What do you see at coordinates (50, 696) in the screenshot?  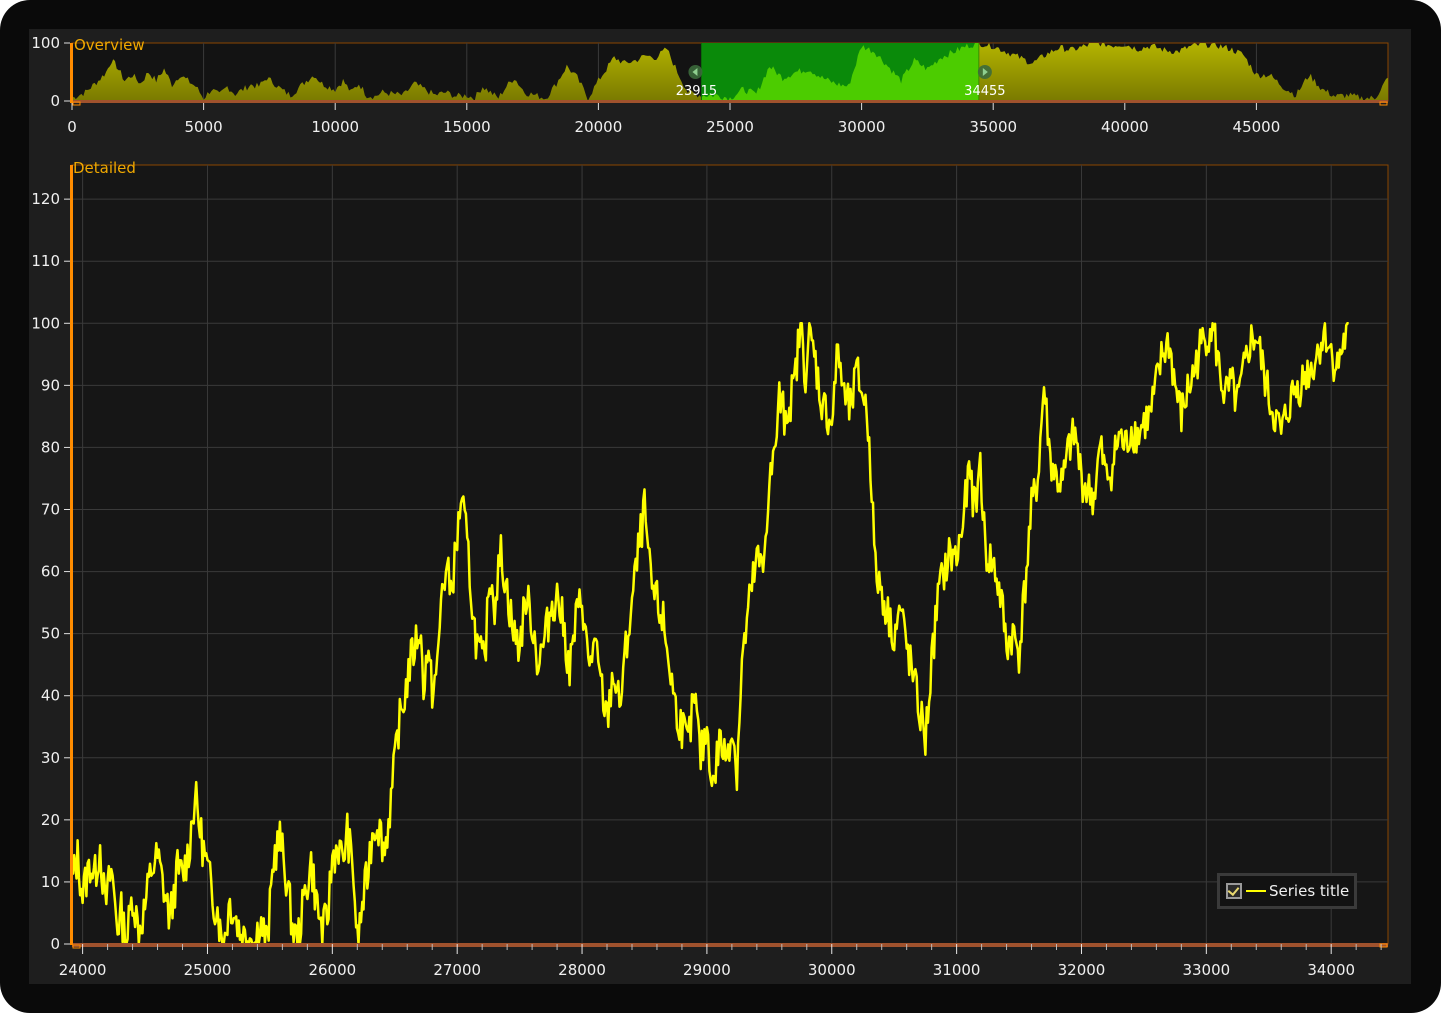 I see `detailed-y-tick-label: 40` at bounding box center [50, 696].